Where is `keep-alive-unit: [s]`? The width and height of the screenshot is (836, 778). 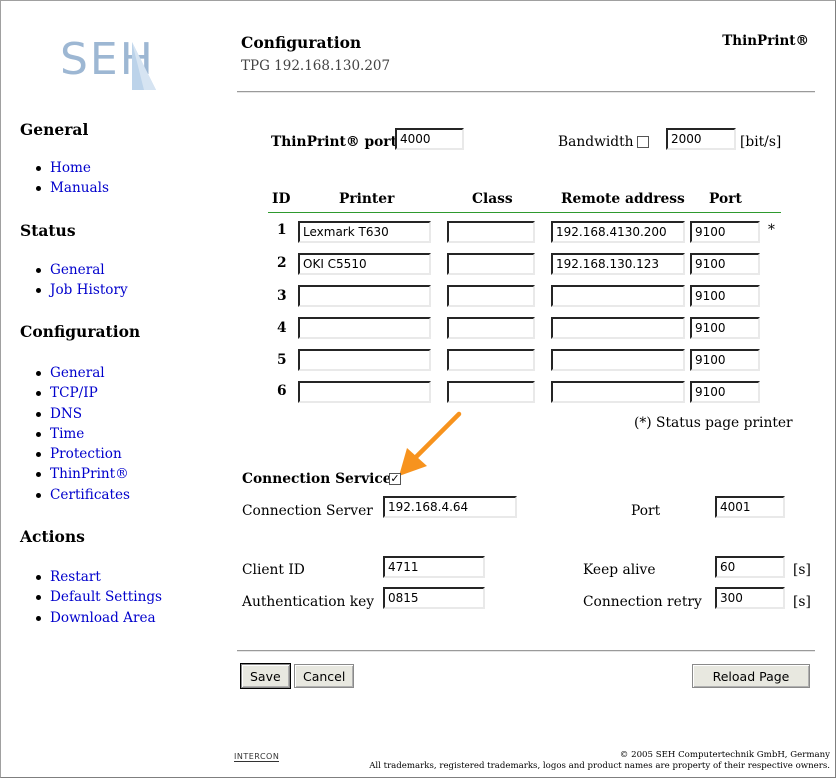 keep-alive-unit: [s] is located at coordinates (802, 570).